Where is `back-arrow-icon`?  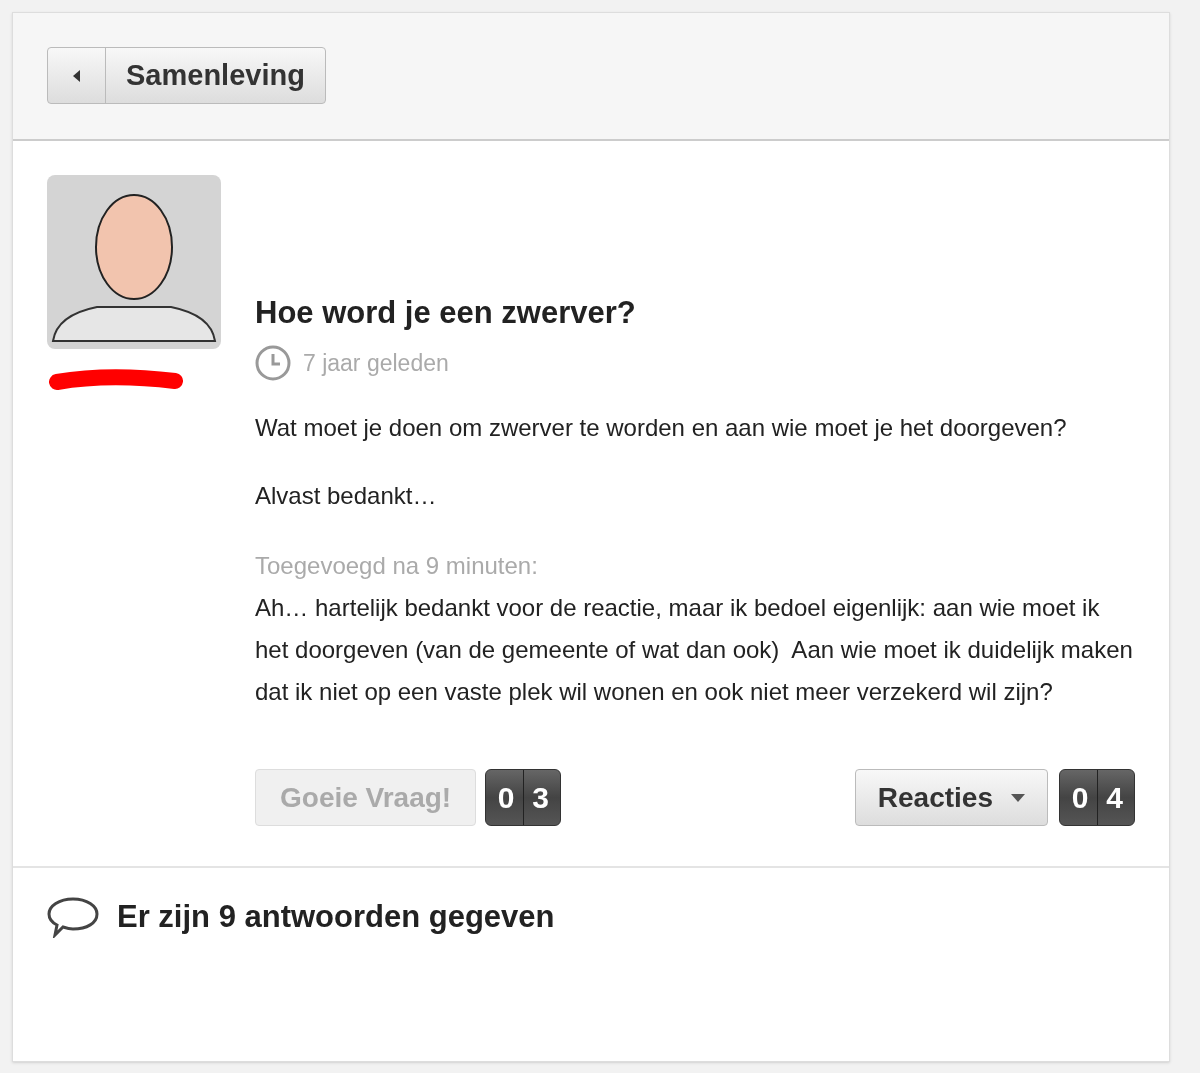 back-arrow-icon is located at coordinates (76, 75).